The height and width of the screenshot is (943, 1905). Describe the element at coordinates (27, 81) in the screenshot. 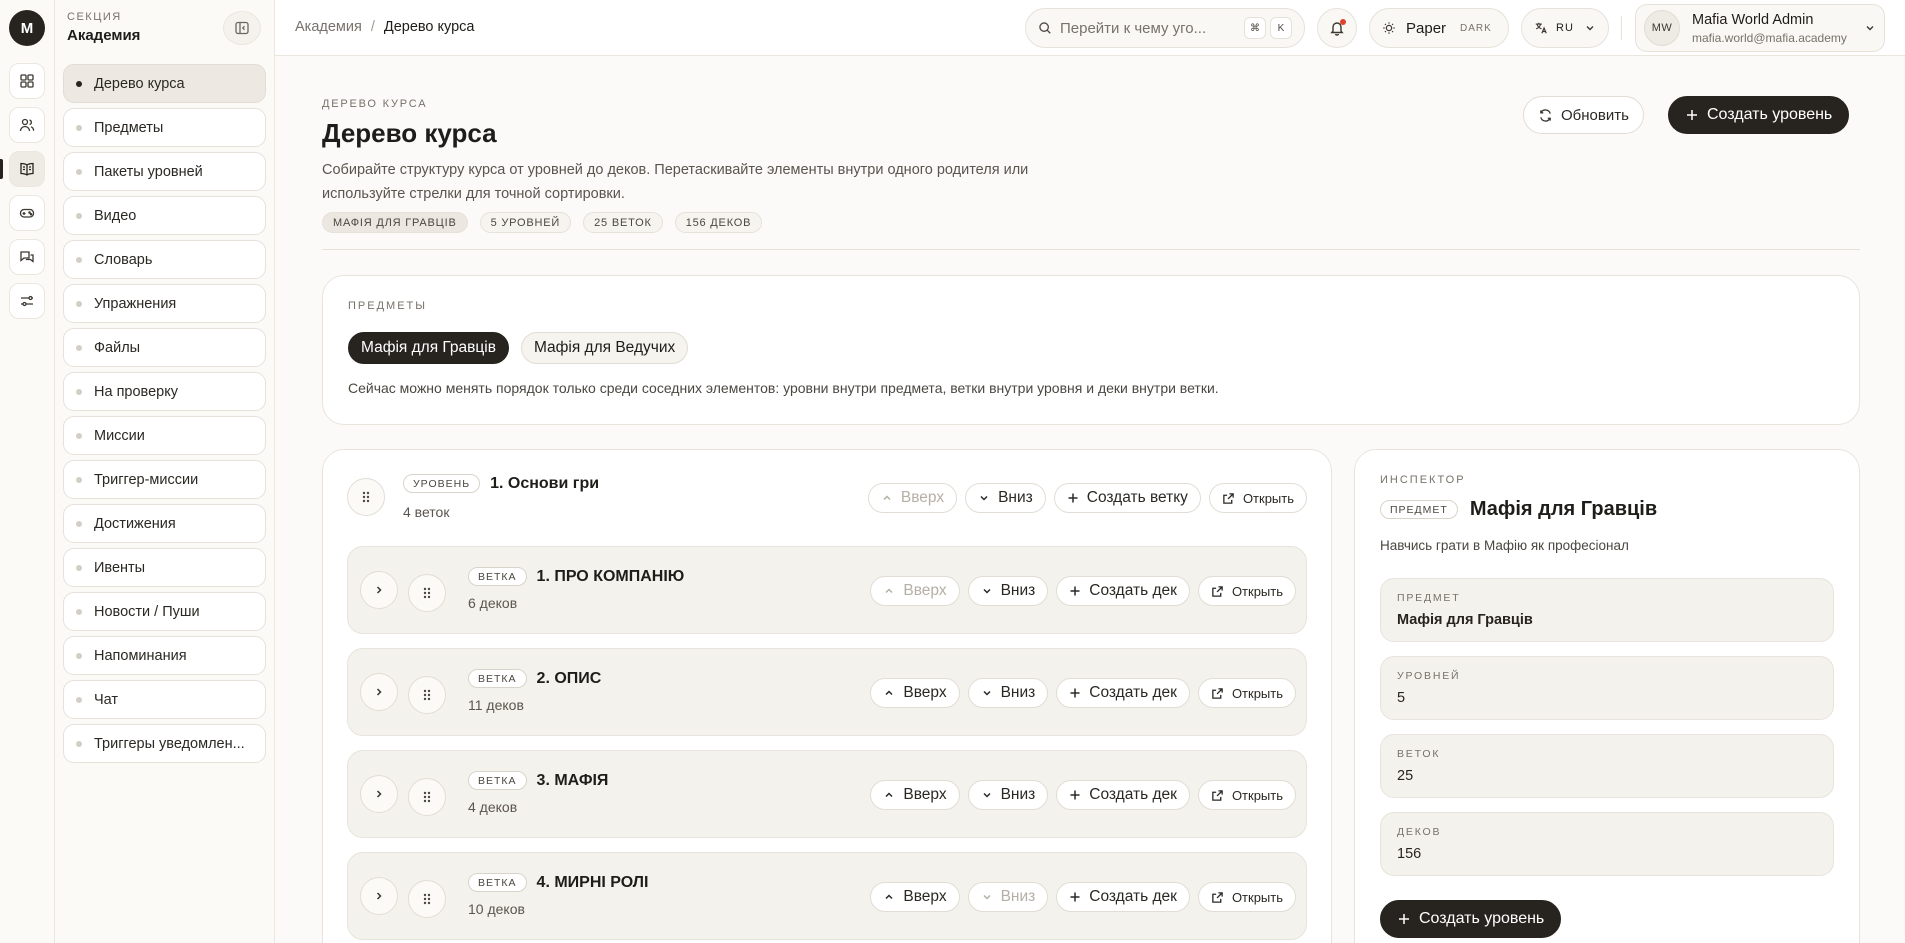

I see `grid-icon` at that location.